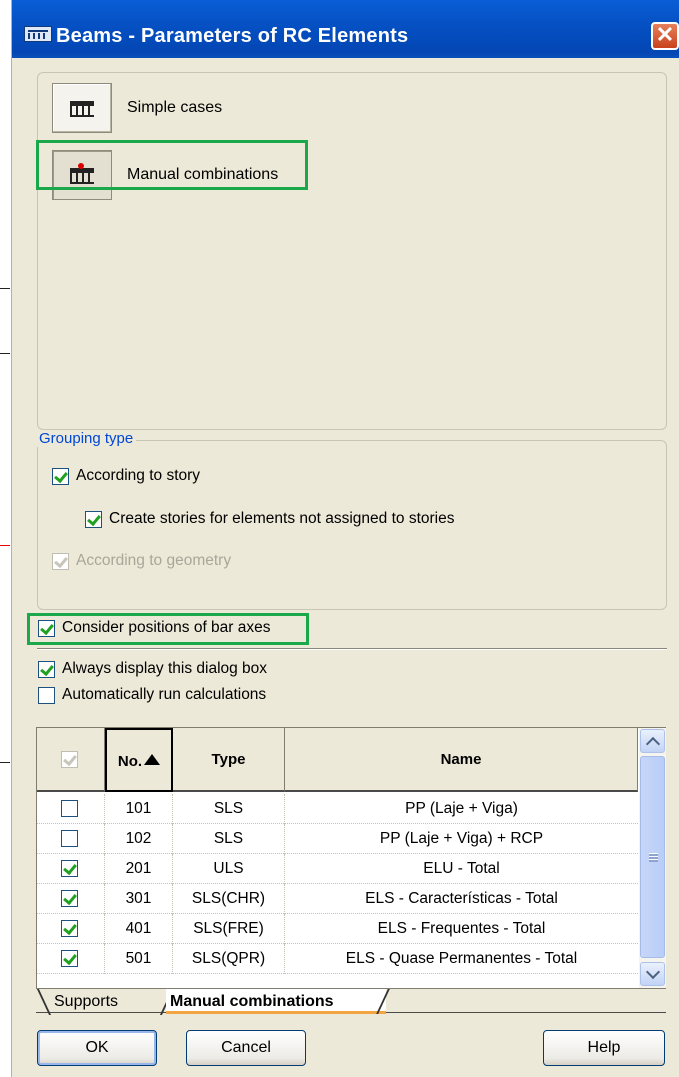  I want to click on vertical-scrollbar, so click(652, 858).